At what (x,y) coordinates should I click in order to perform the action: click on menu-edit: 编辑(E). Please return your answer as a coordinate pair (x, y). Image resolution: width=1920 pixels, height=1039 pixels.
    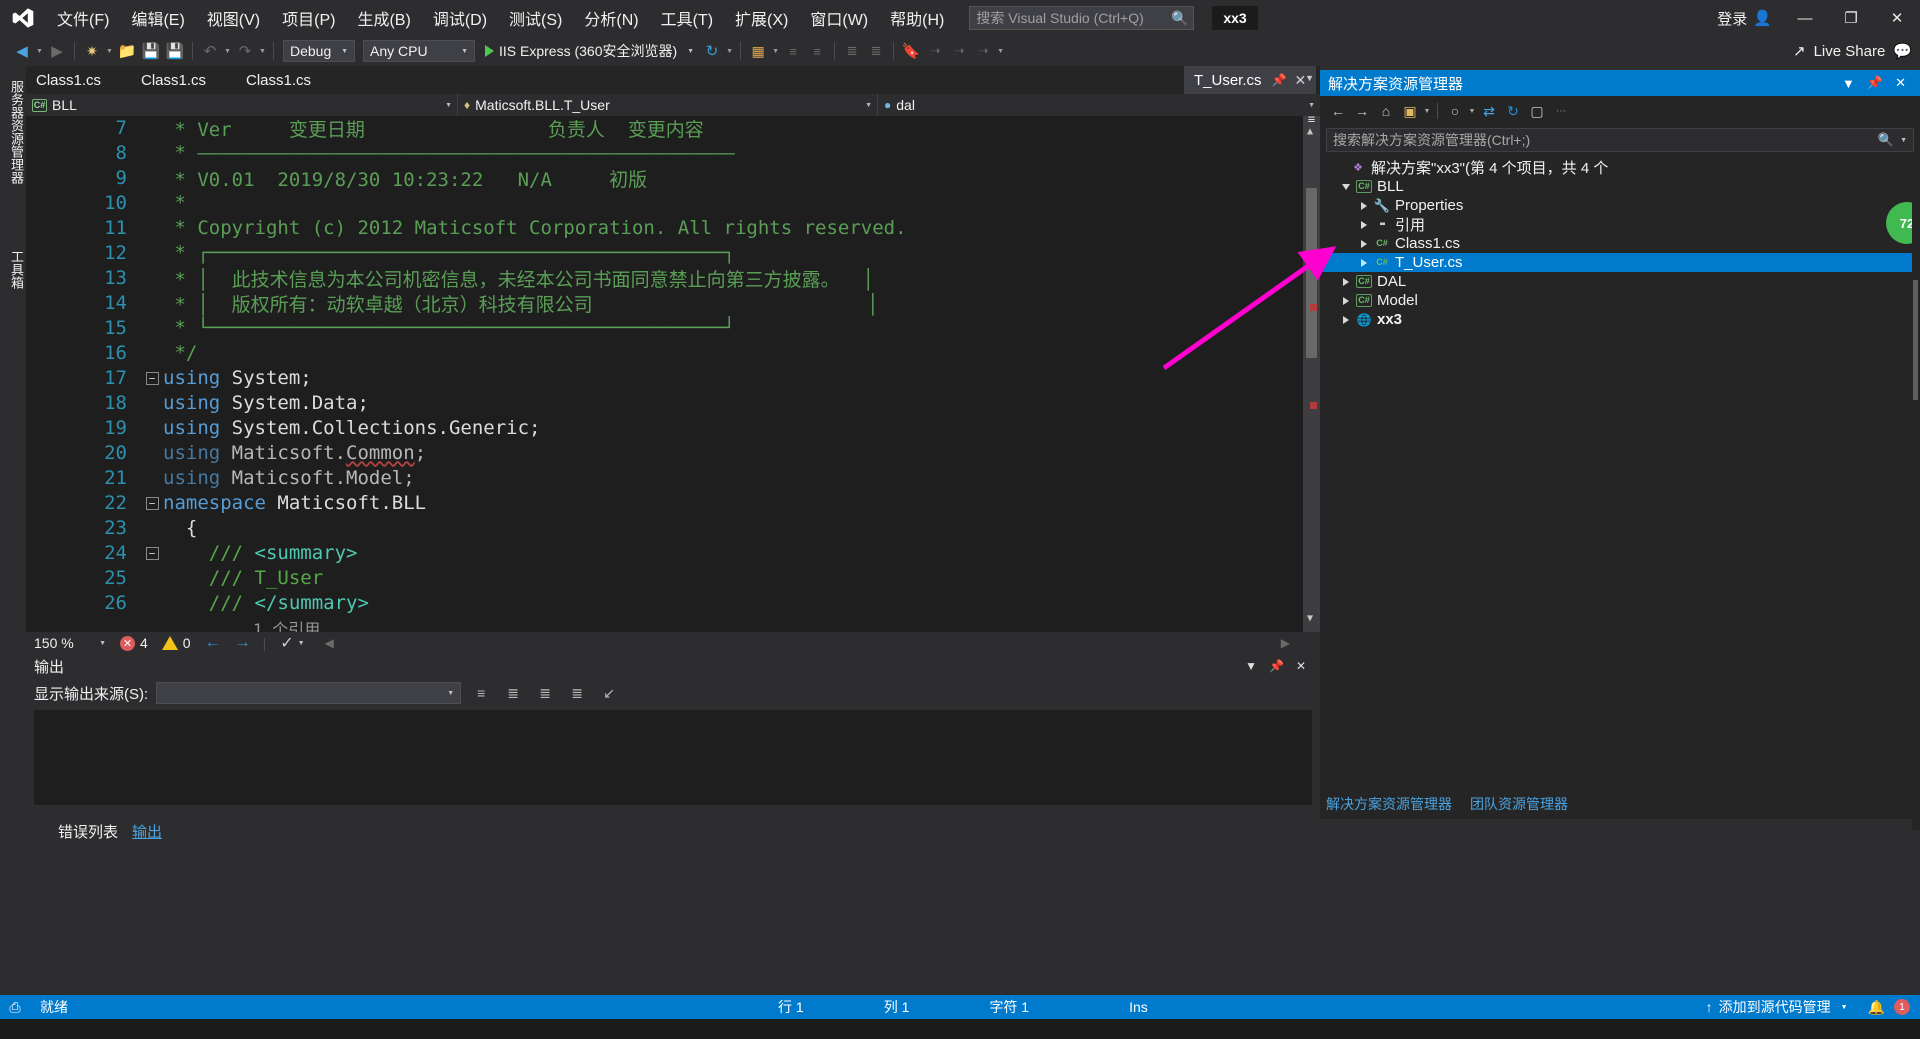
    Looking at the image, I should click on (157, 18).